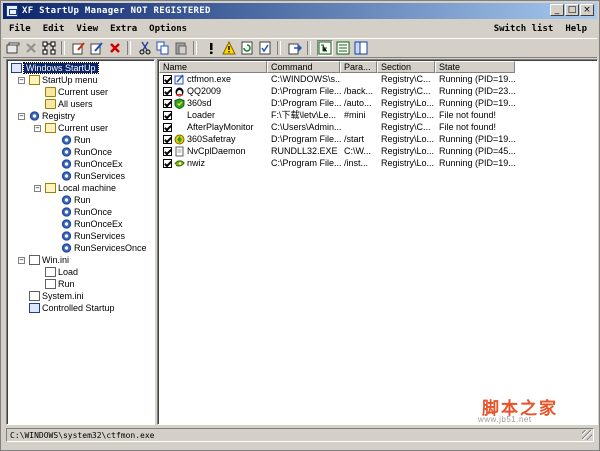 Image resolution: width=600 pixels, height=451 pixels. I want to click on tree-node-registry-current-user: Current user, so click(76, 128).